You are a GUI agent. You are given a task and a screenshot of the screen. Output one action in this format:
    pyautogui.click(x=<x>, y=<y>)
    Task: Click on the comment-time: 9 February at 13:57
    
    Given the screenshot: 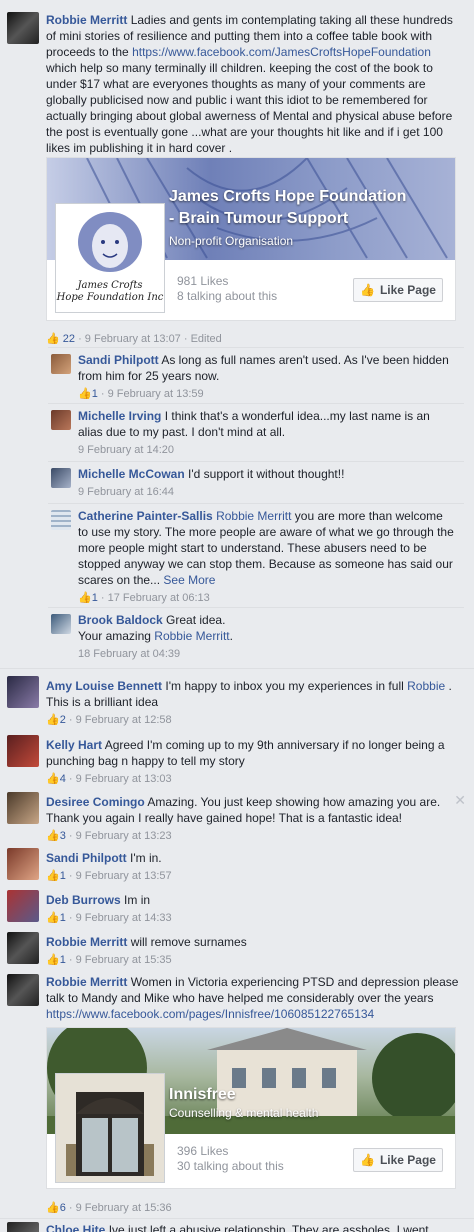 What is the action you would take?
    pyautogui.click(x=124, y=876)
    